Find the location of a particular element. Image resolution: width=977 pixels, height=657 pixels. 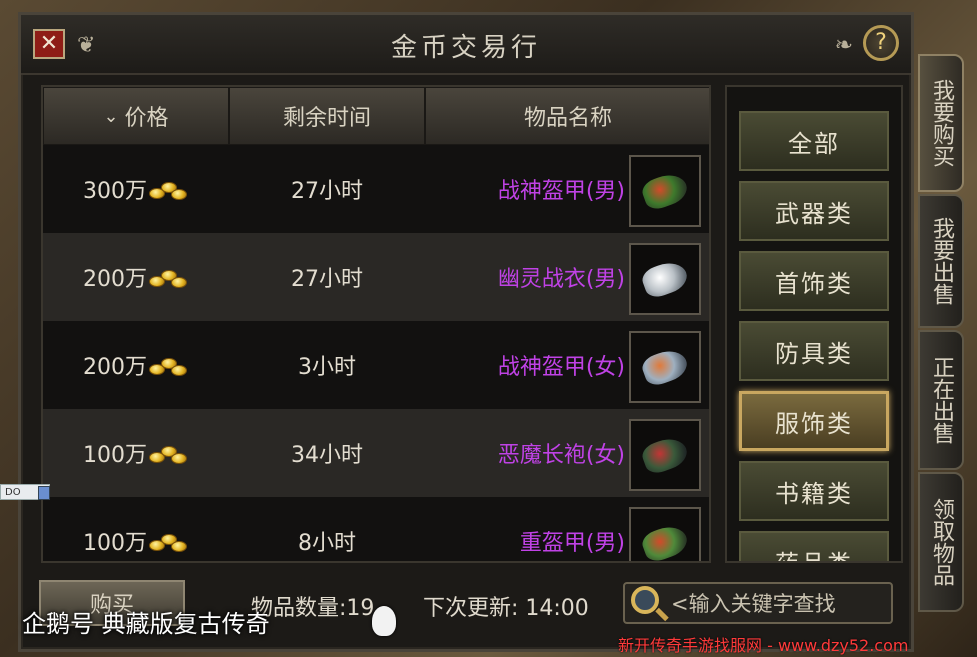

table-row: 300万 27小时 战神盔甲(男) is located at coordinates (376, 189).